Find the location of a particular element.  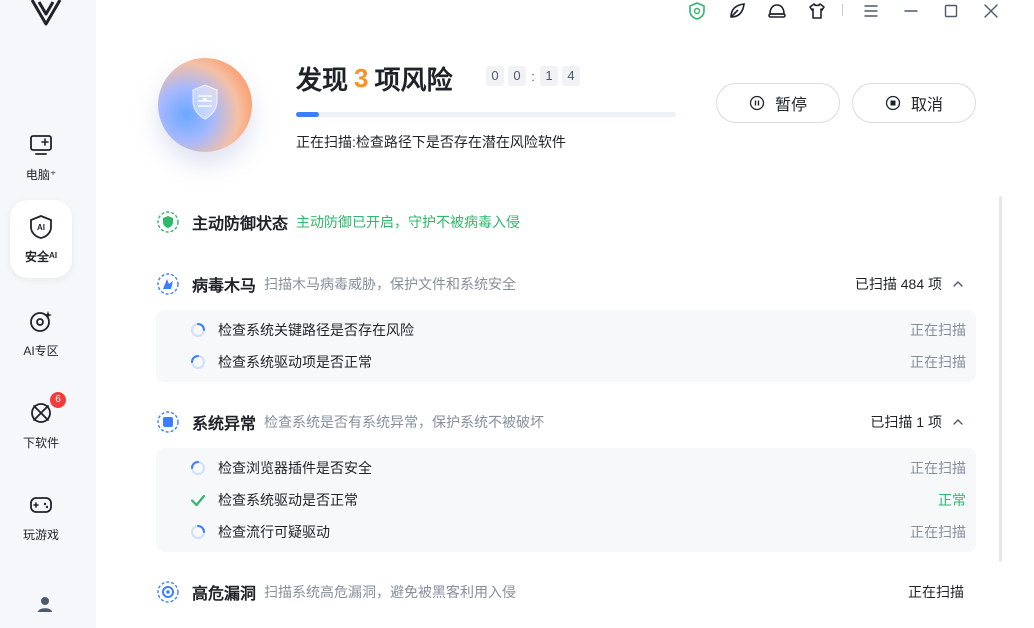

helmet-icon is located at coordinates (777, 11).